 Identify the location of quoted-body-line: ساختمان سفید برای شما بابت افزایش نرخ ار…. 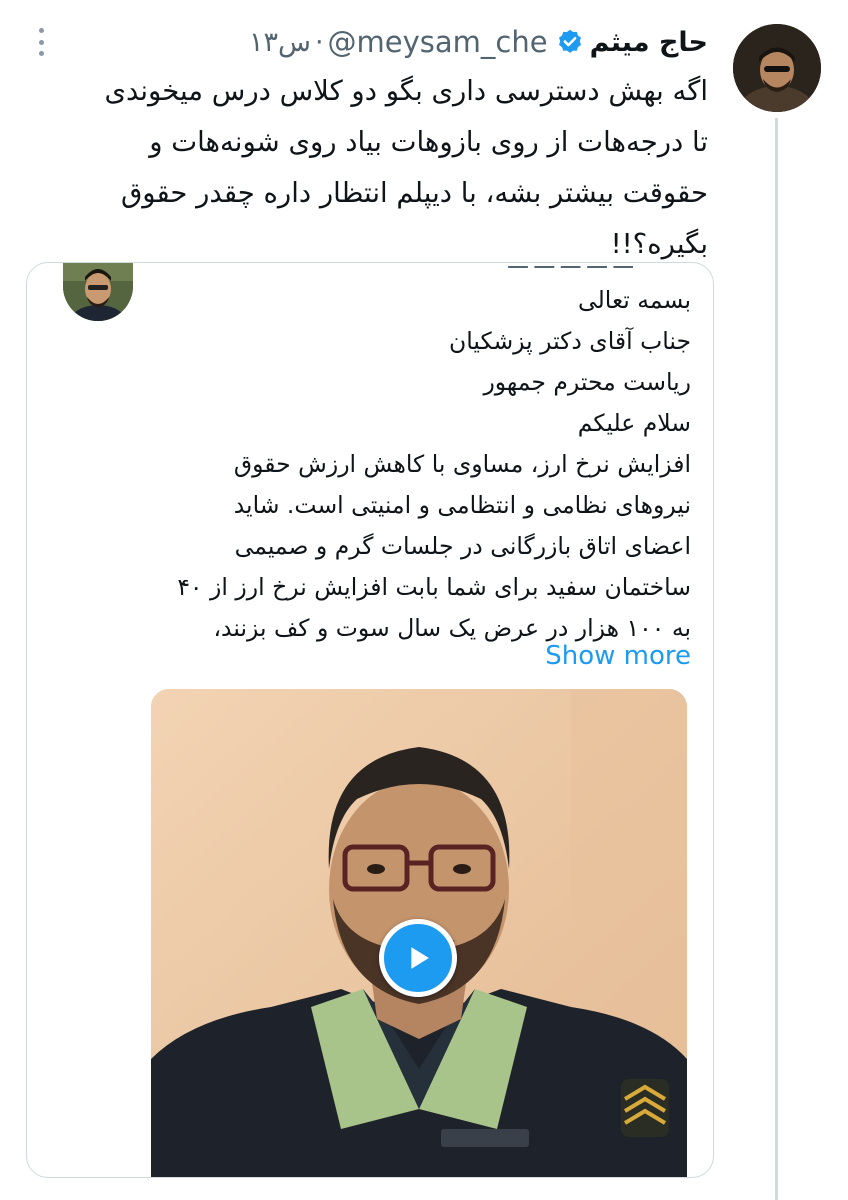
(434, 587).